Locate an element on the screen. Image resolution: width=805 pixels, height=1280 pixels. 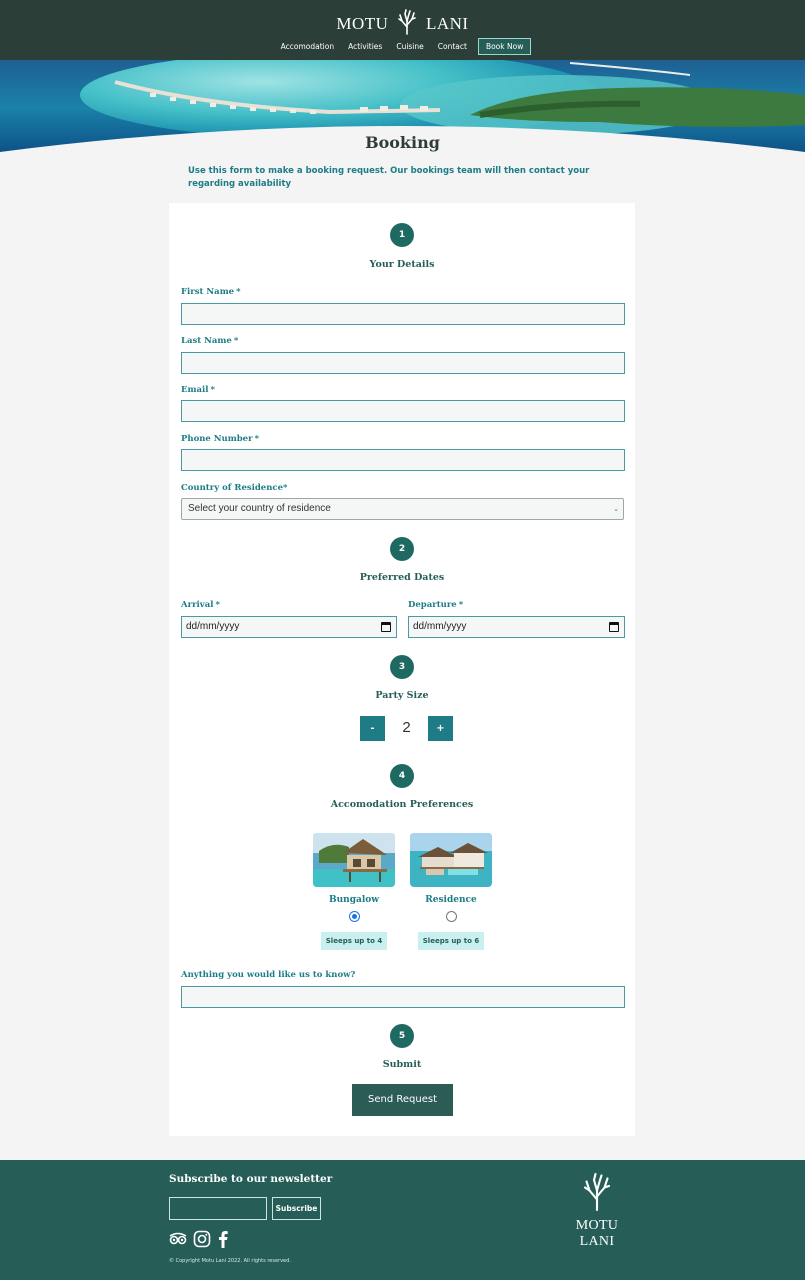
facebook-icon is located at coordinates (223, 1241).